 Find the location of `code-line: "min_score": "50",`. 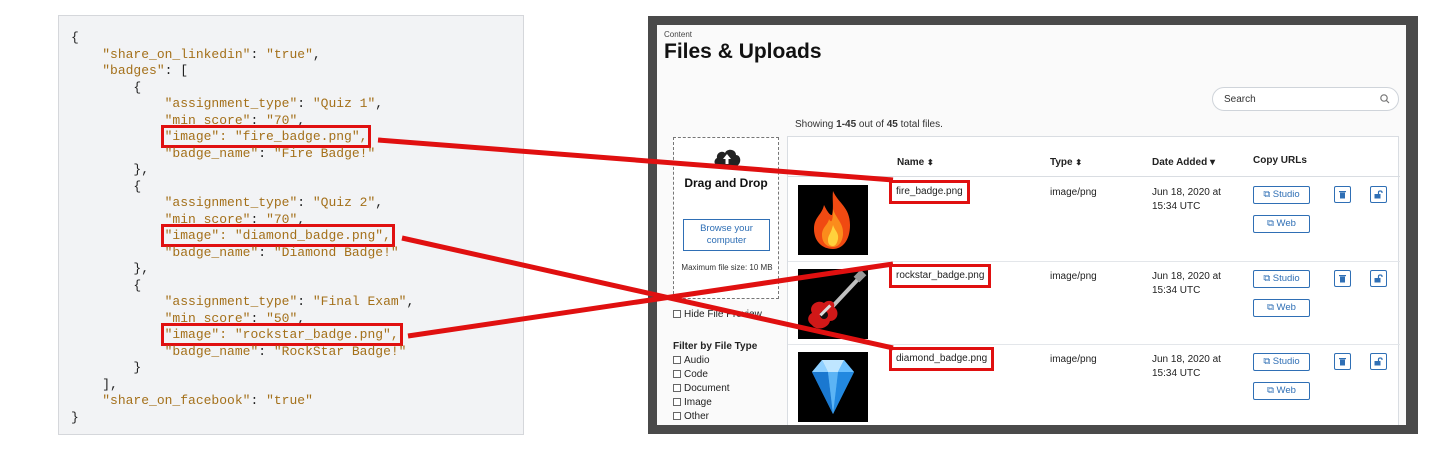

code-line: "min_score": "50", is located at coordinates (188, 319).